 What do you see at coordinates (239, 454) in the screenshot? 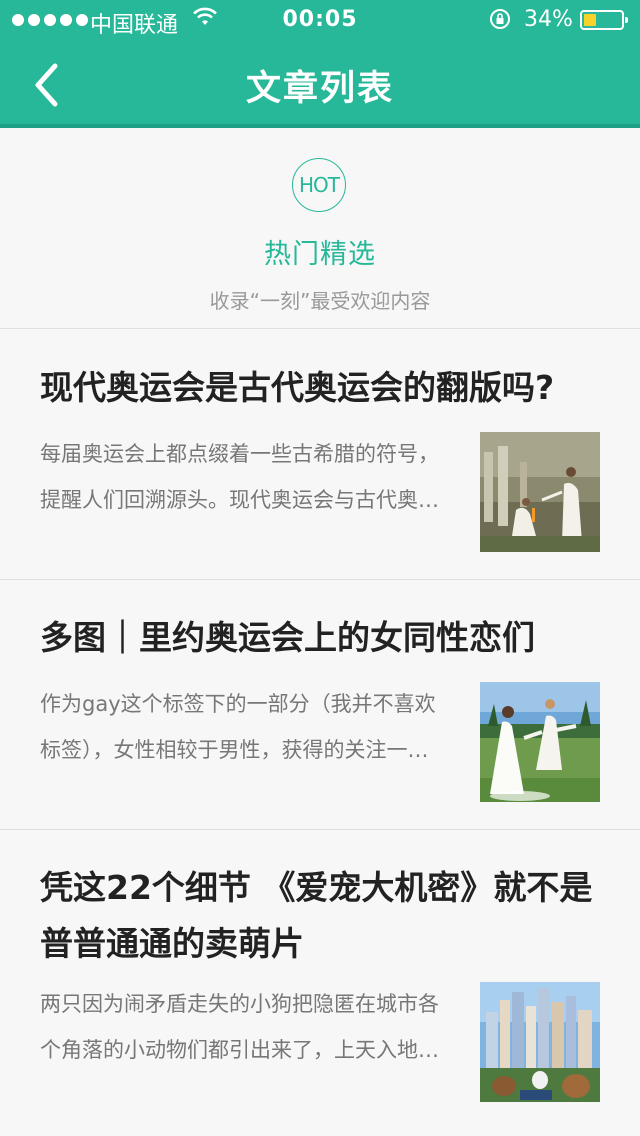
I see `article-summary-line: 每届奥运会上都点缀着一些古希腊的符号，` at bounding box center [239, 454].